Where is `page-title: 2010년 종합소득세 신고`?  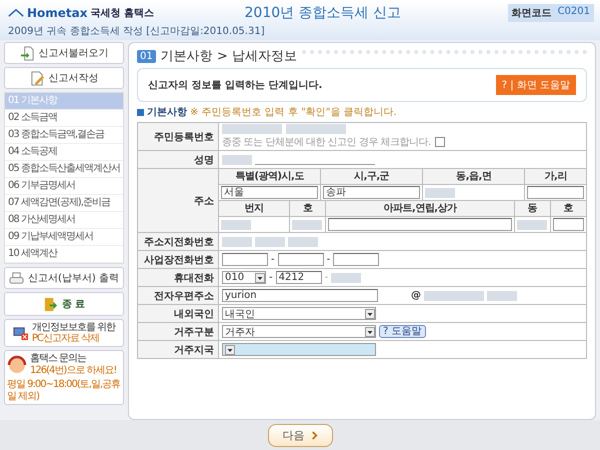 page-title: 2010년 종합소득세 신고 is located at coordinates (323, 13).